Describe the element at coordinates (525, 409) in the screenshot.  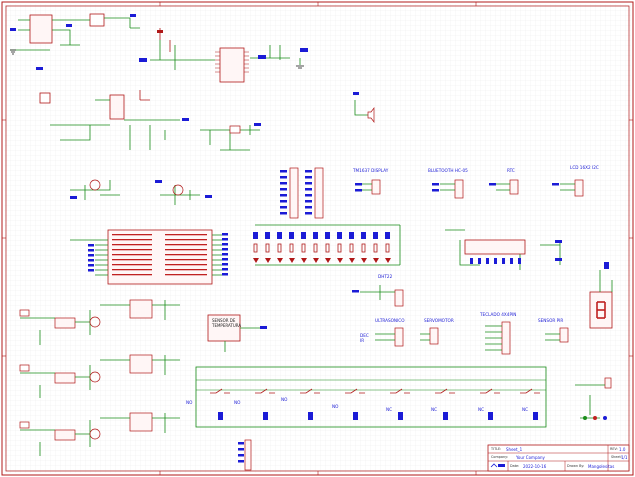
I see `switch-label-8: NC` at that location.